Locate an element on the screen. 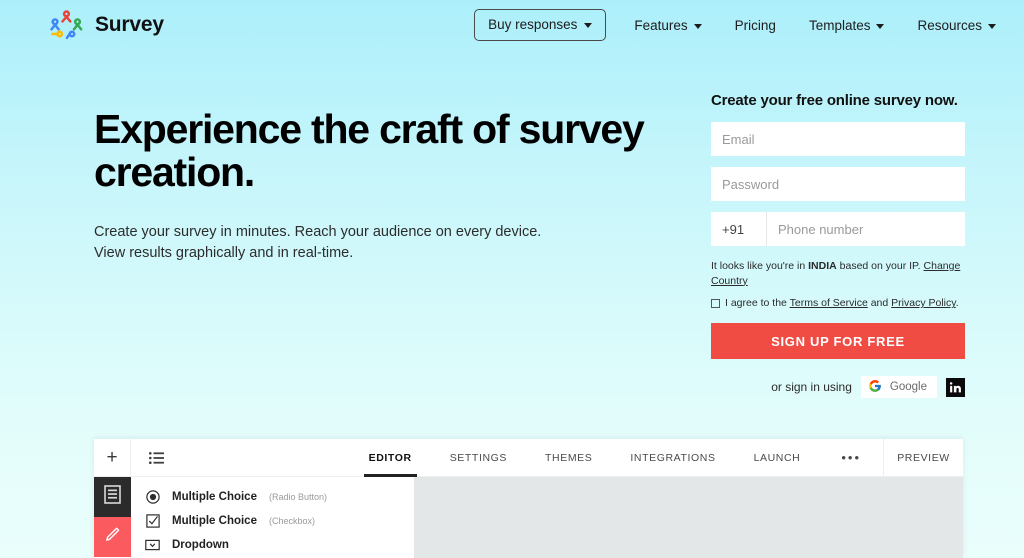 The width and height of the screenshot is (1024, 558). question-type-sublabel: (Checkbox) is located at coordinates (291, 521).